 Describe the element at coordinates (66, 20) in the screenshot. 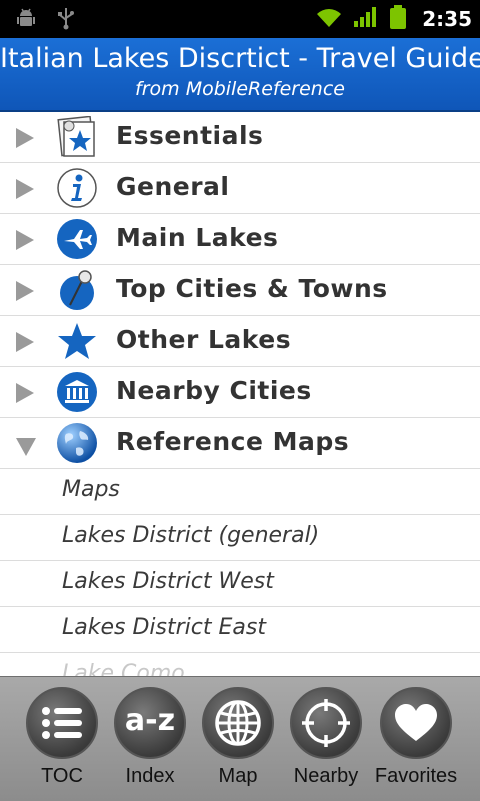

I see `usb-icon` at that location.